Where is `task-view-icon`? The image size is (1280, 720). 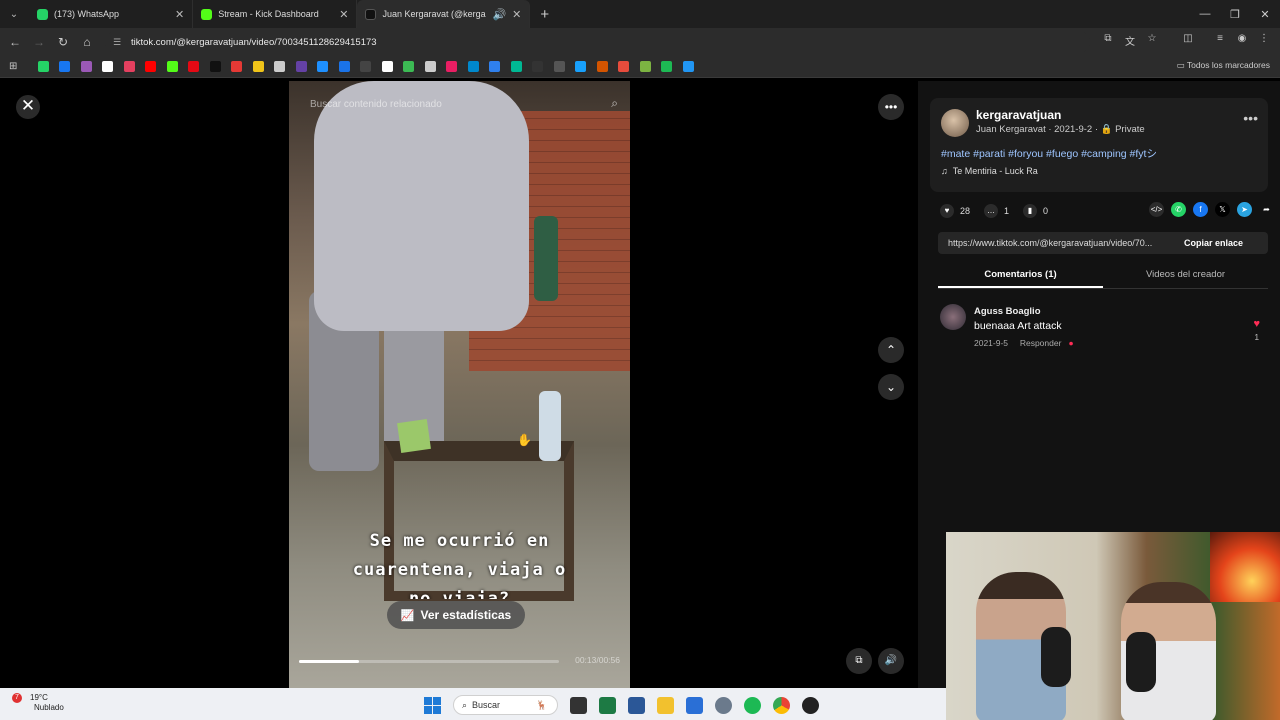 task-view-icon is located at coordinates (578, 705).